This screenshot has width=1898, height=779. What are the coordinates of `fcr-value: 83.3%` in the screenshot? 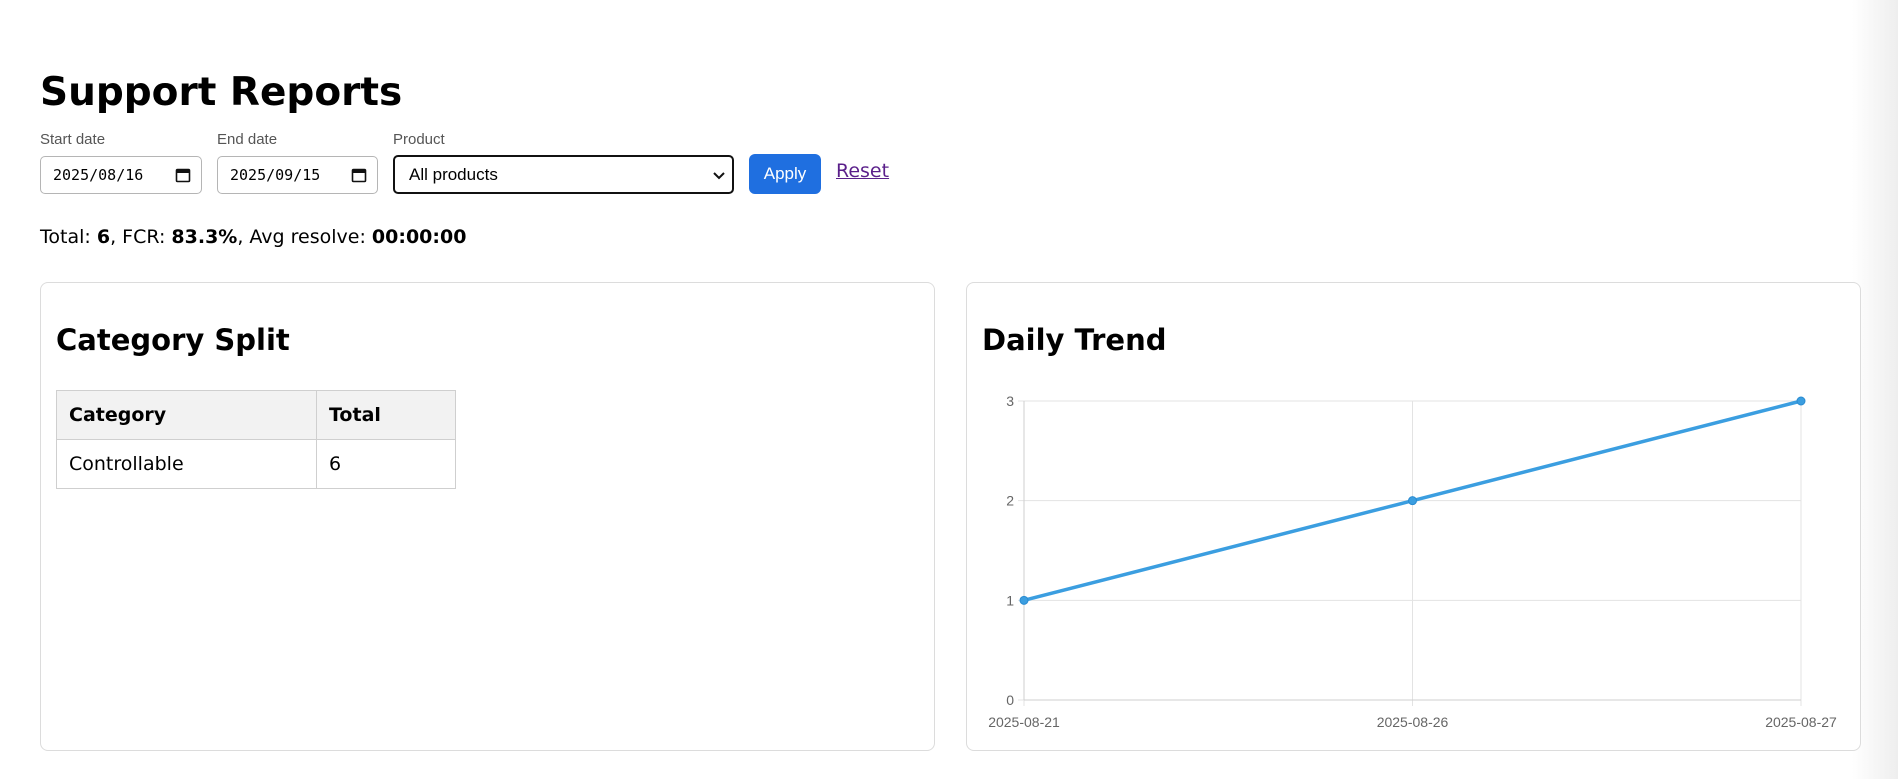 It's located at (204, 237).